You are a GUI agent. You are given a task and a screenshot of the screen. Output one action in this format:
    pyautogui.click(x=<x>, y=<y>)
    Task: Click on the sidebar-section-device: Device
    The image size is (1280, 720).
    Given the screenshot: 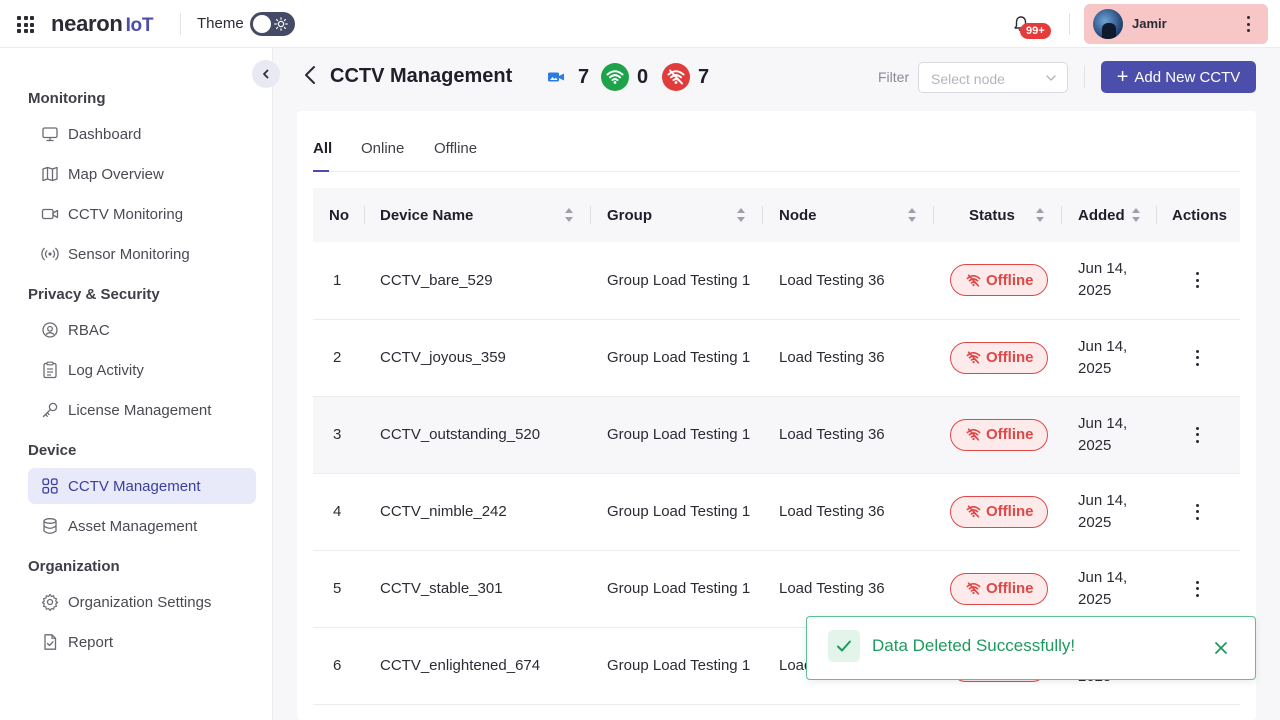 What is the action you would take?
    pyautogui.click(x=52, y=450)
    